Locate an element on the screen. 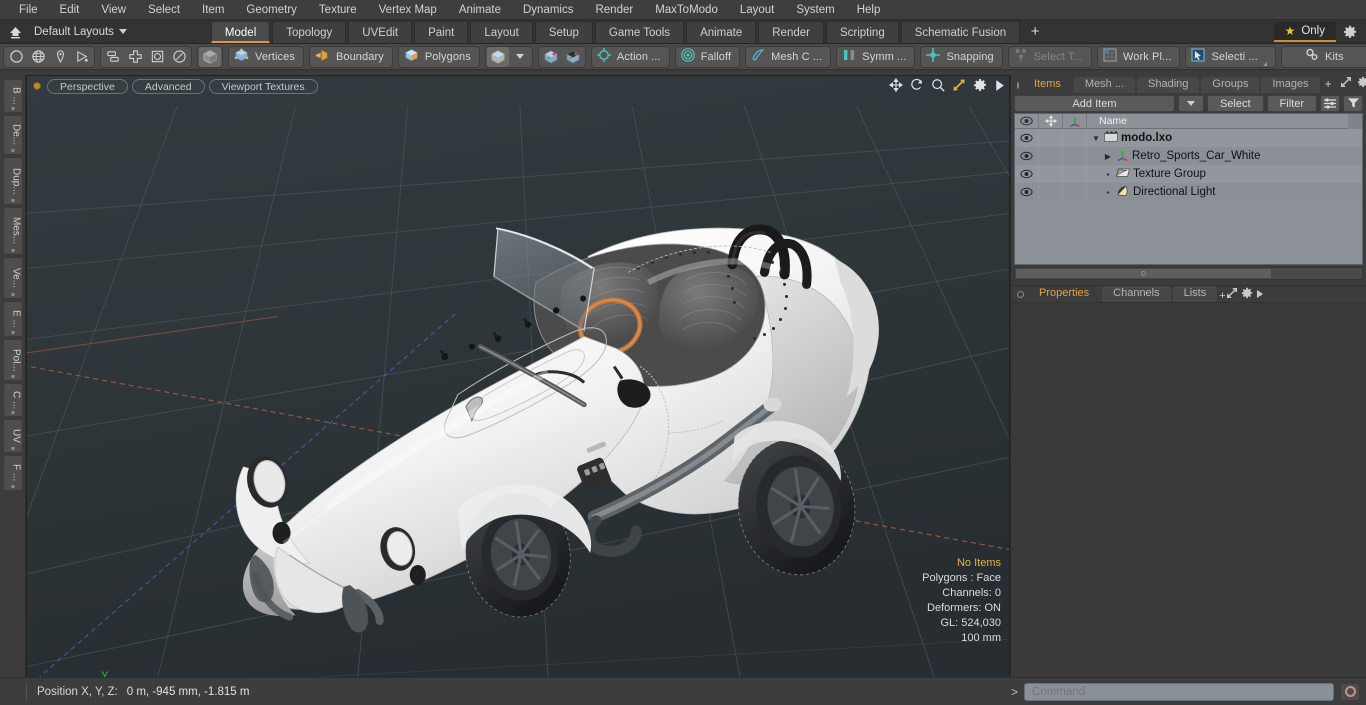 The height and width of the screenshot is (705, 1366). select-button: Select is located at coordinates (1235, 103).